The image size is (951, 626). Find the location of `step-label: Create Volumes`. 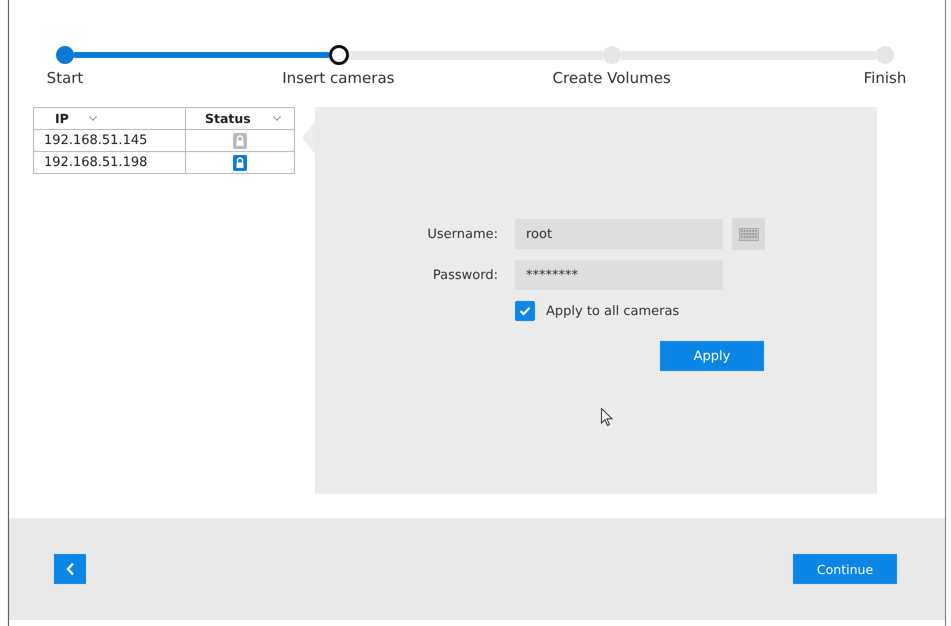

step-label: Create Volumes is located at coordinates (611, 78).